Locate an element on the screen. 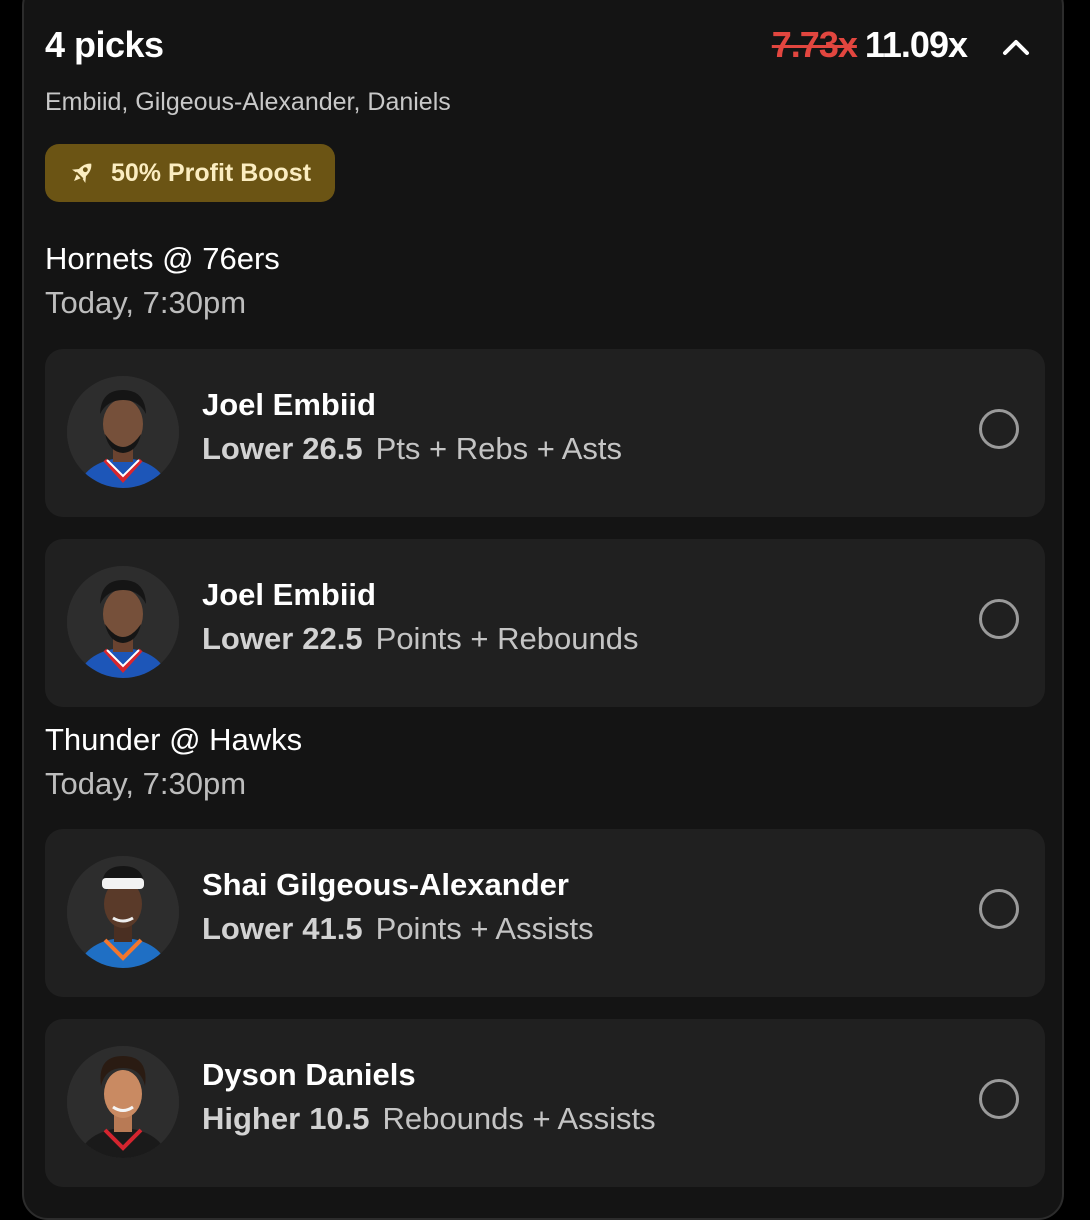 Image resolution: width=1090 pixels, height=1220 pixels. original-multiplier: 7.73x is located at coordinates (814, 44).